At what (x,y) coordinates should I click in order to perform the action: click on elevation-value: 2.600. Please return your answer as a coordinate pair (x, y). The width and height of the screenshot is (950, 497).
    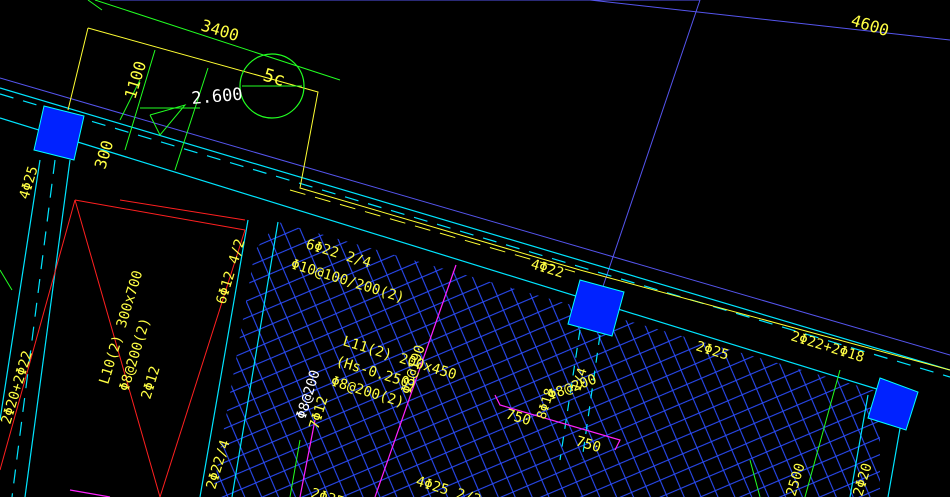
    Looking at the image, I should click on (217, 97).